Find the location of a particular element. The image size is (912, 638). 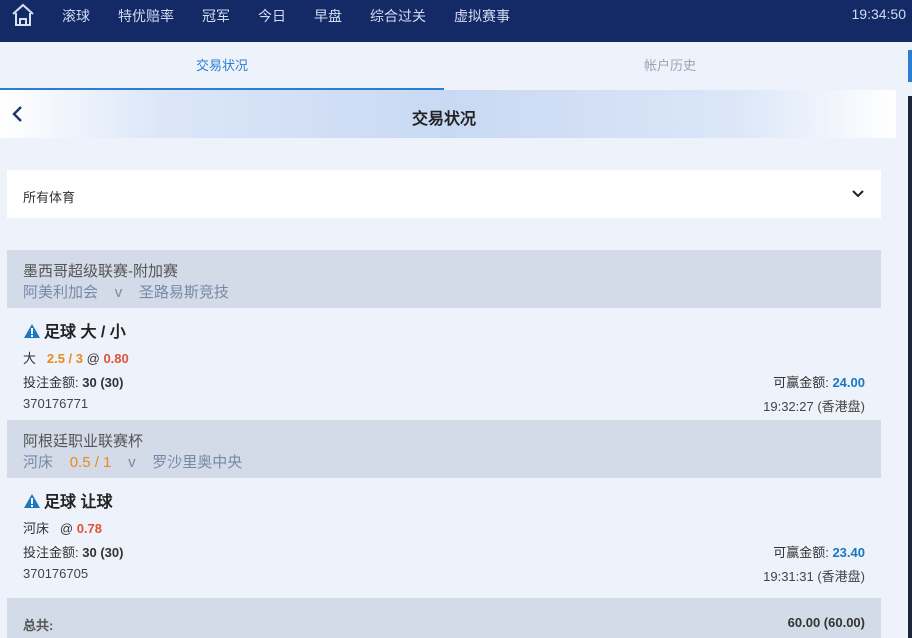

nav-item-parlay: 综合过关 is located at coordinates (398, 16).